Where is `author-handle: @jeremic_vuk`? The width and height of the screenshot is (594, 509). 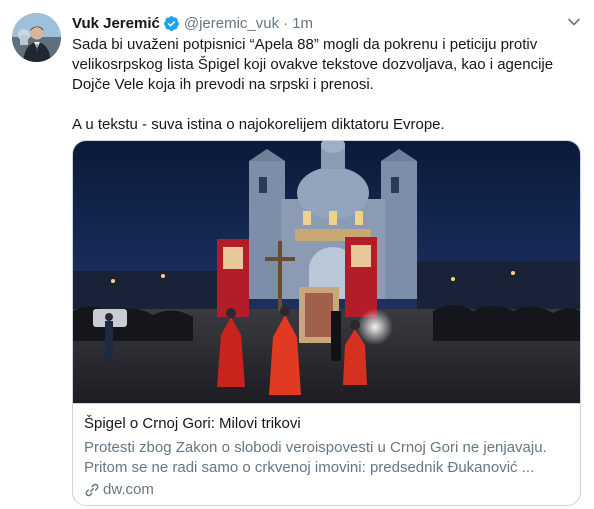
author-handle: @jeremic_vuk is located at coordinates (231, 23).